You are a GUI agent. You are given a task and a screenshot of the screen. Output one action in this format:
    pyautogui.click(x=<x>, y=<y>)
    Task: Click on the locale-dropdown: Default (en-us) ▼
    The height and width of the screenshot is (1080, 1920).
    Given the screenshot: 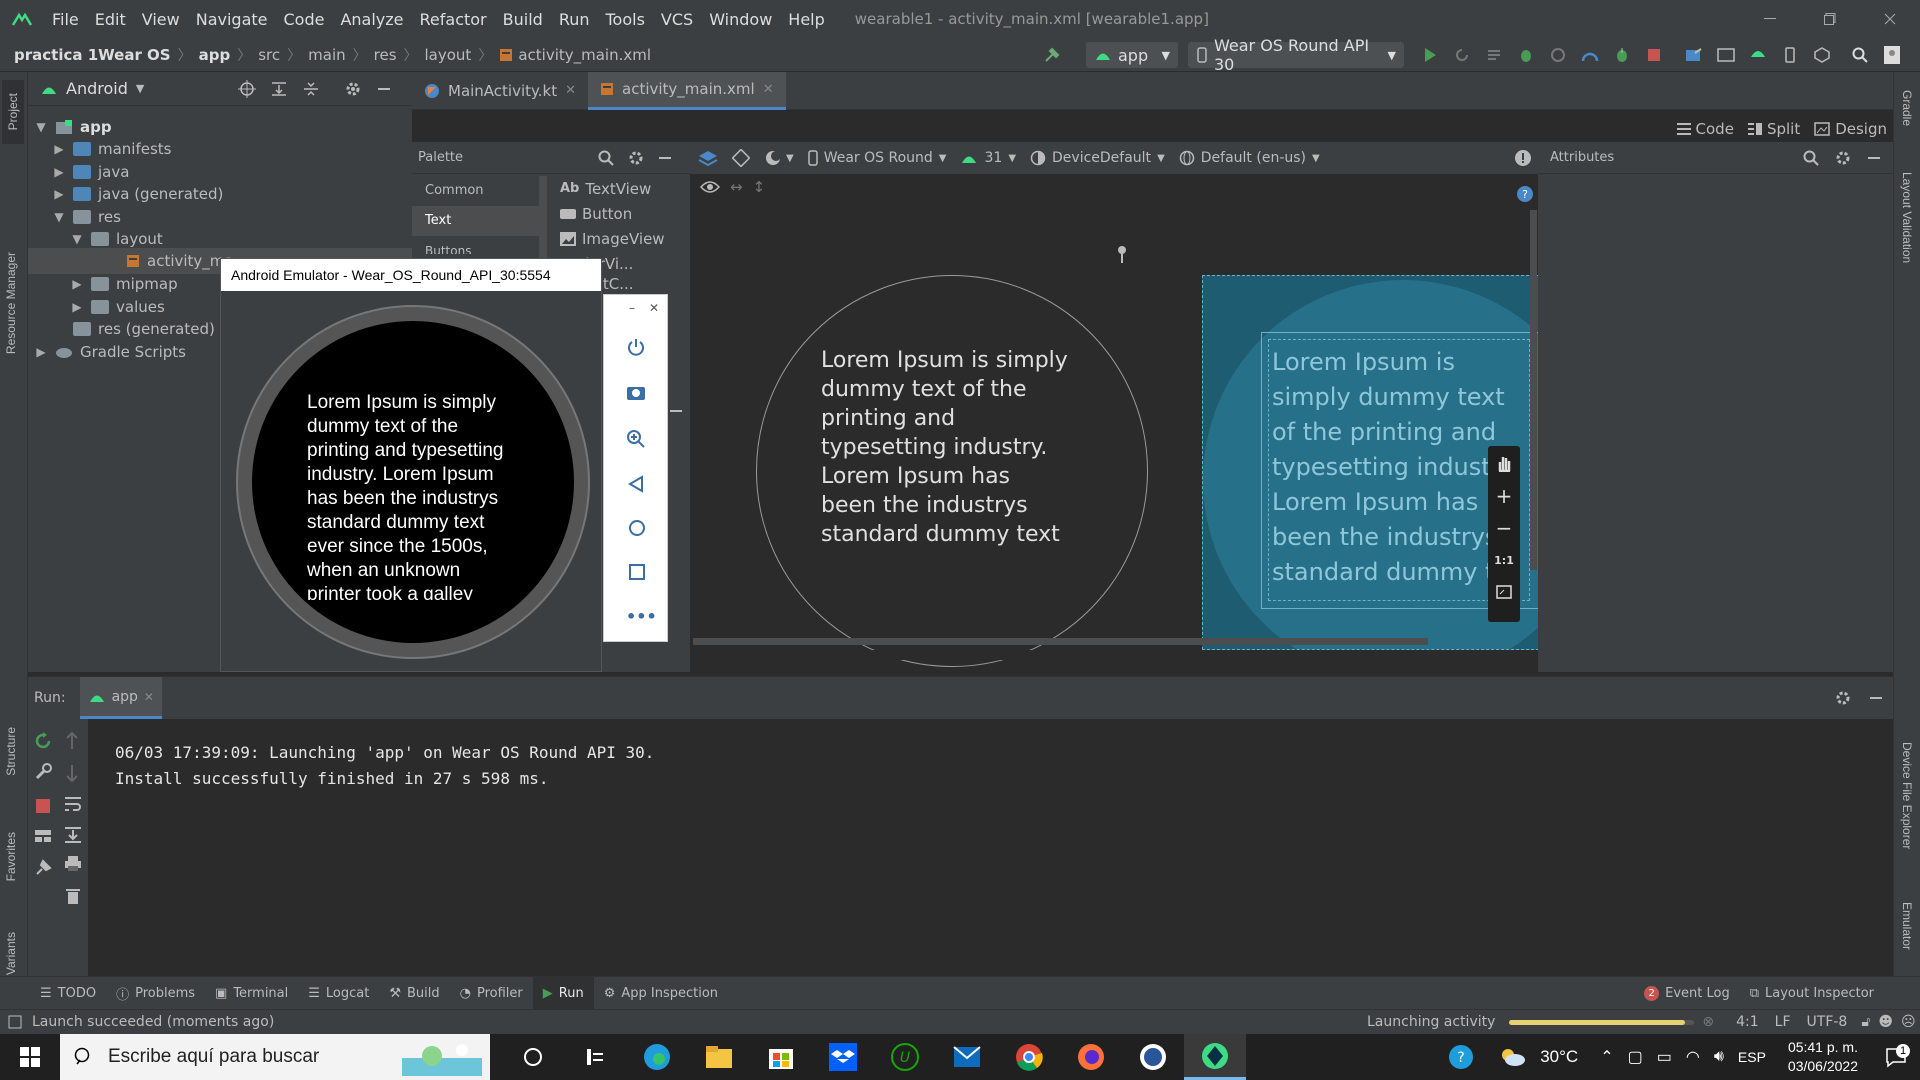 What is the action you would take?
    pyautogui.click(x=1249, y=158)
    